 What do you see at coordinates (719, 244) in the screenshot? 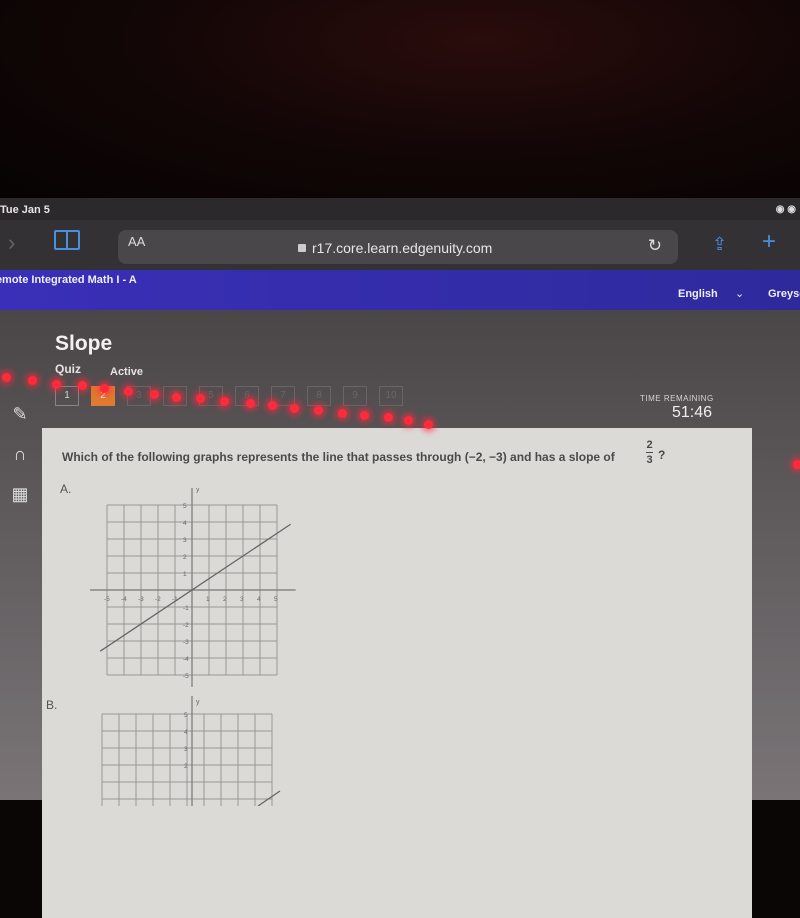
I see `share-icon: ⇪` at bounding box center [719, 244].